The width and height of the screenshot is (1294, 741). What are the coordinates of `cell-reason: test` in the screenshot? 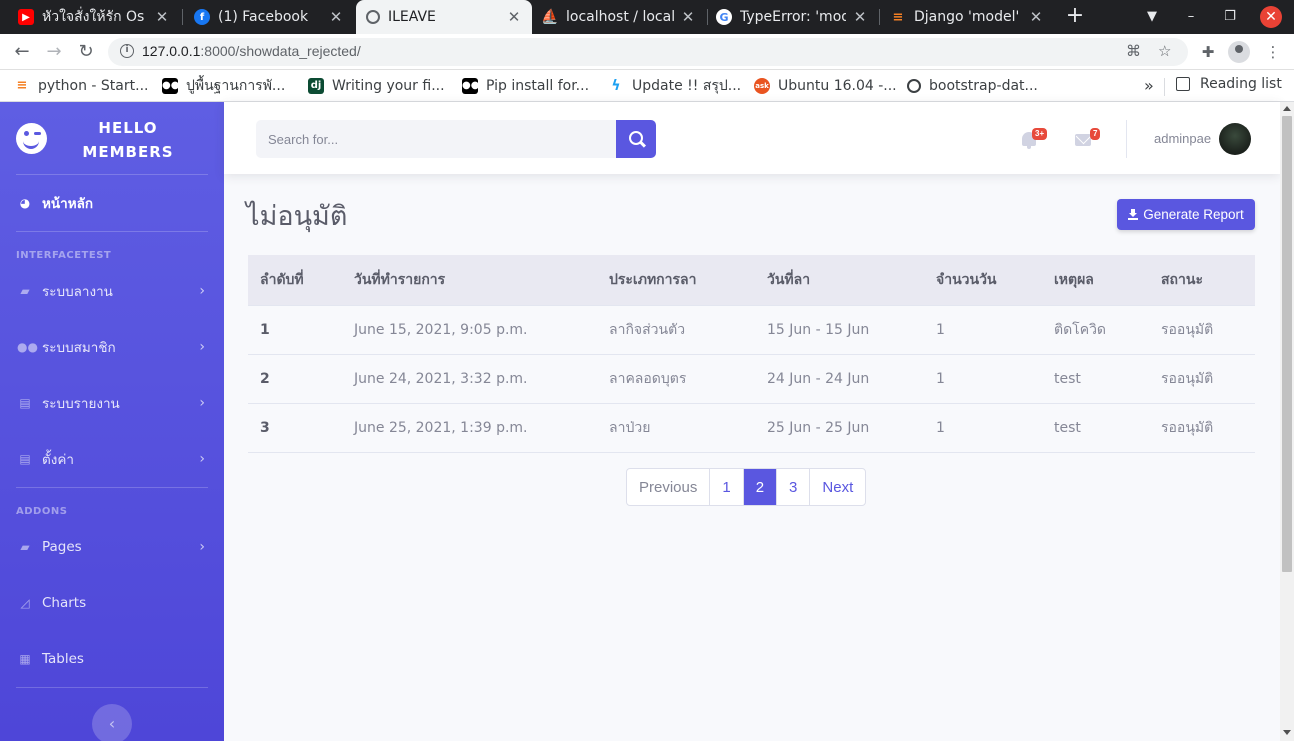 It's located at (1095, 379).